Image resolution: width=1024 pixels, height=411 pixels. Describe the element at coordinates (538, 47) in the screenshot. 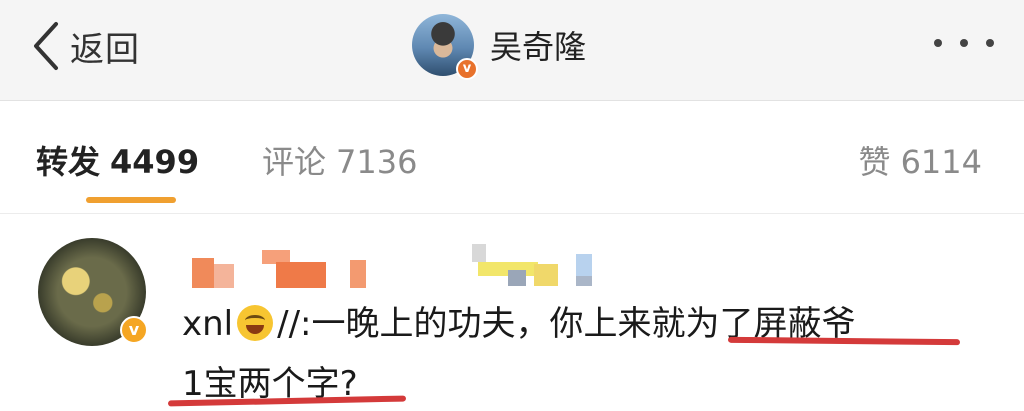

I see `profile-name: 吴奇隆` at that location.